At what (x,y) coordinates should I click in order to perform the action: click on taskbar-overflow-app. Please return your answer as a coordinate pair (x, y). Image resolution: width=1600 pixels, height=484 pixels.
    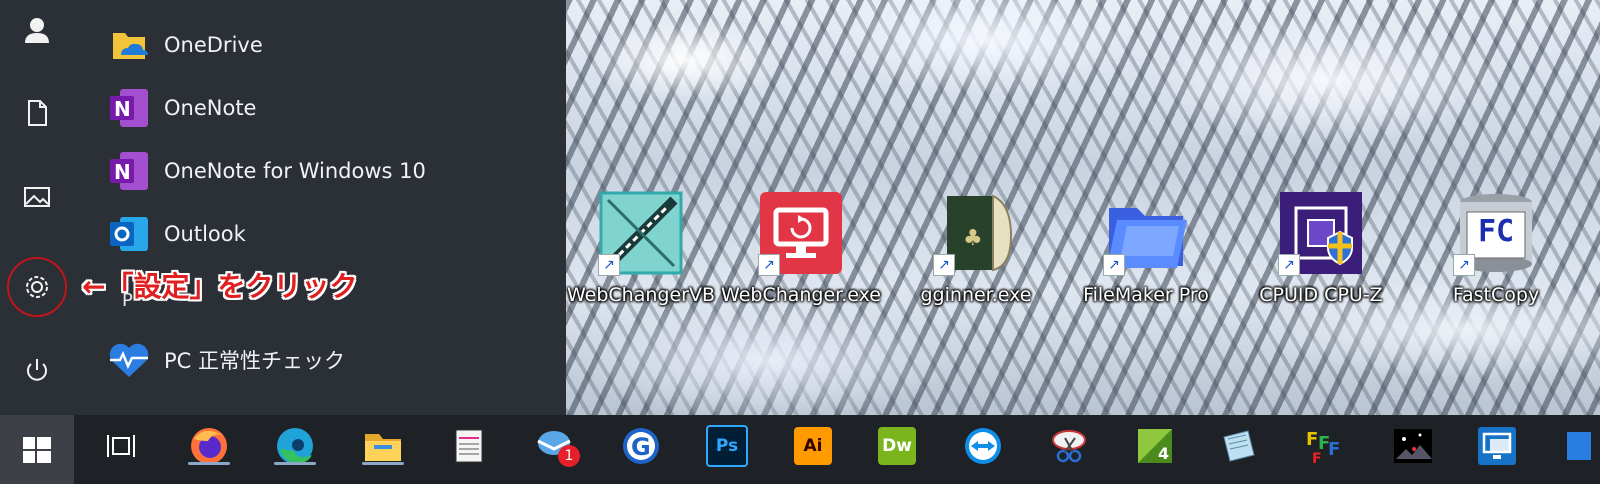
    Looking at the image, I should click on (1578, 446).